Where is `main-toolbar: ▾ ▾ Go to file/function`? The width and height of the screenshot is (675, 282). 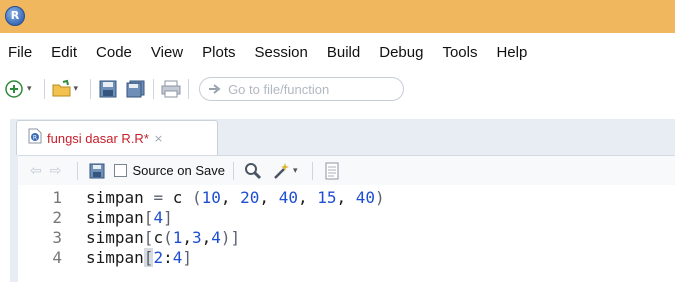
main-toolbar: ▾ ▾ Go to file/function is located at coordinates (337, 89).